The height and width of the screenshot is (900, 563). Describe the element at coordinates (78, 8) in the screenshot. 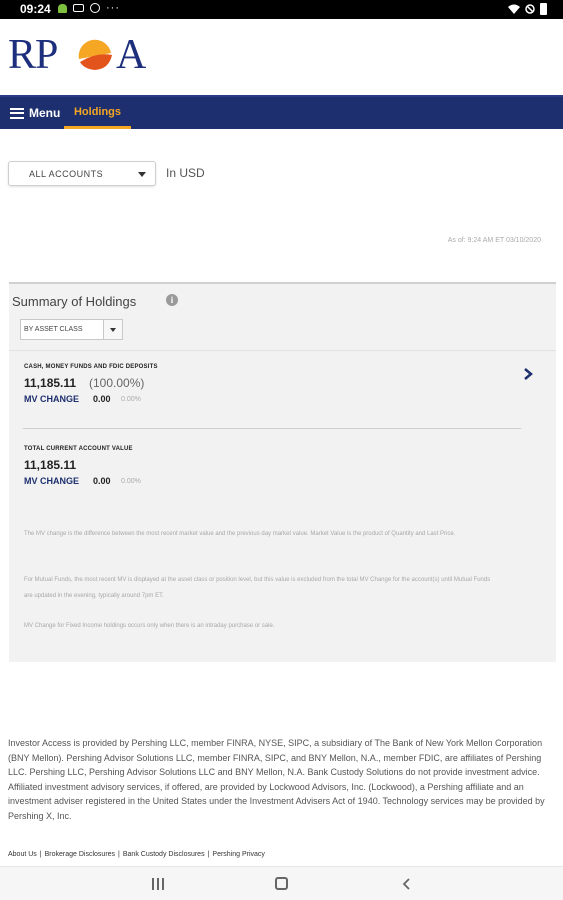

I see `notification-box-icon` at that location.